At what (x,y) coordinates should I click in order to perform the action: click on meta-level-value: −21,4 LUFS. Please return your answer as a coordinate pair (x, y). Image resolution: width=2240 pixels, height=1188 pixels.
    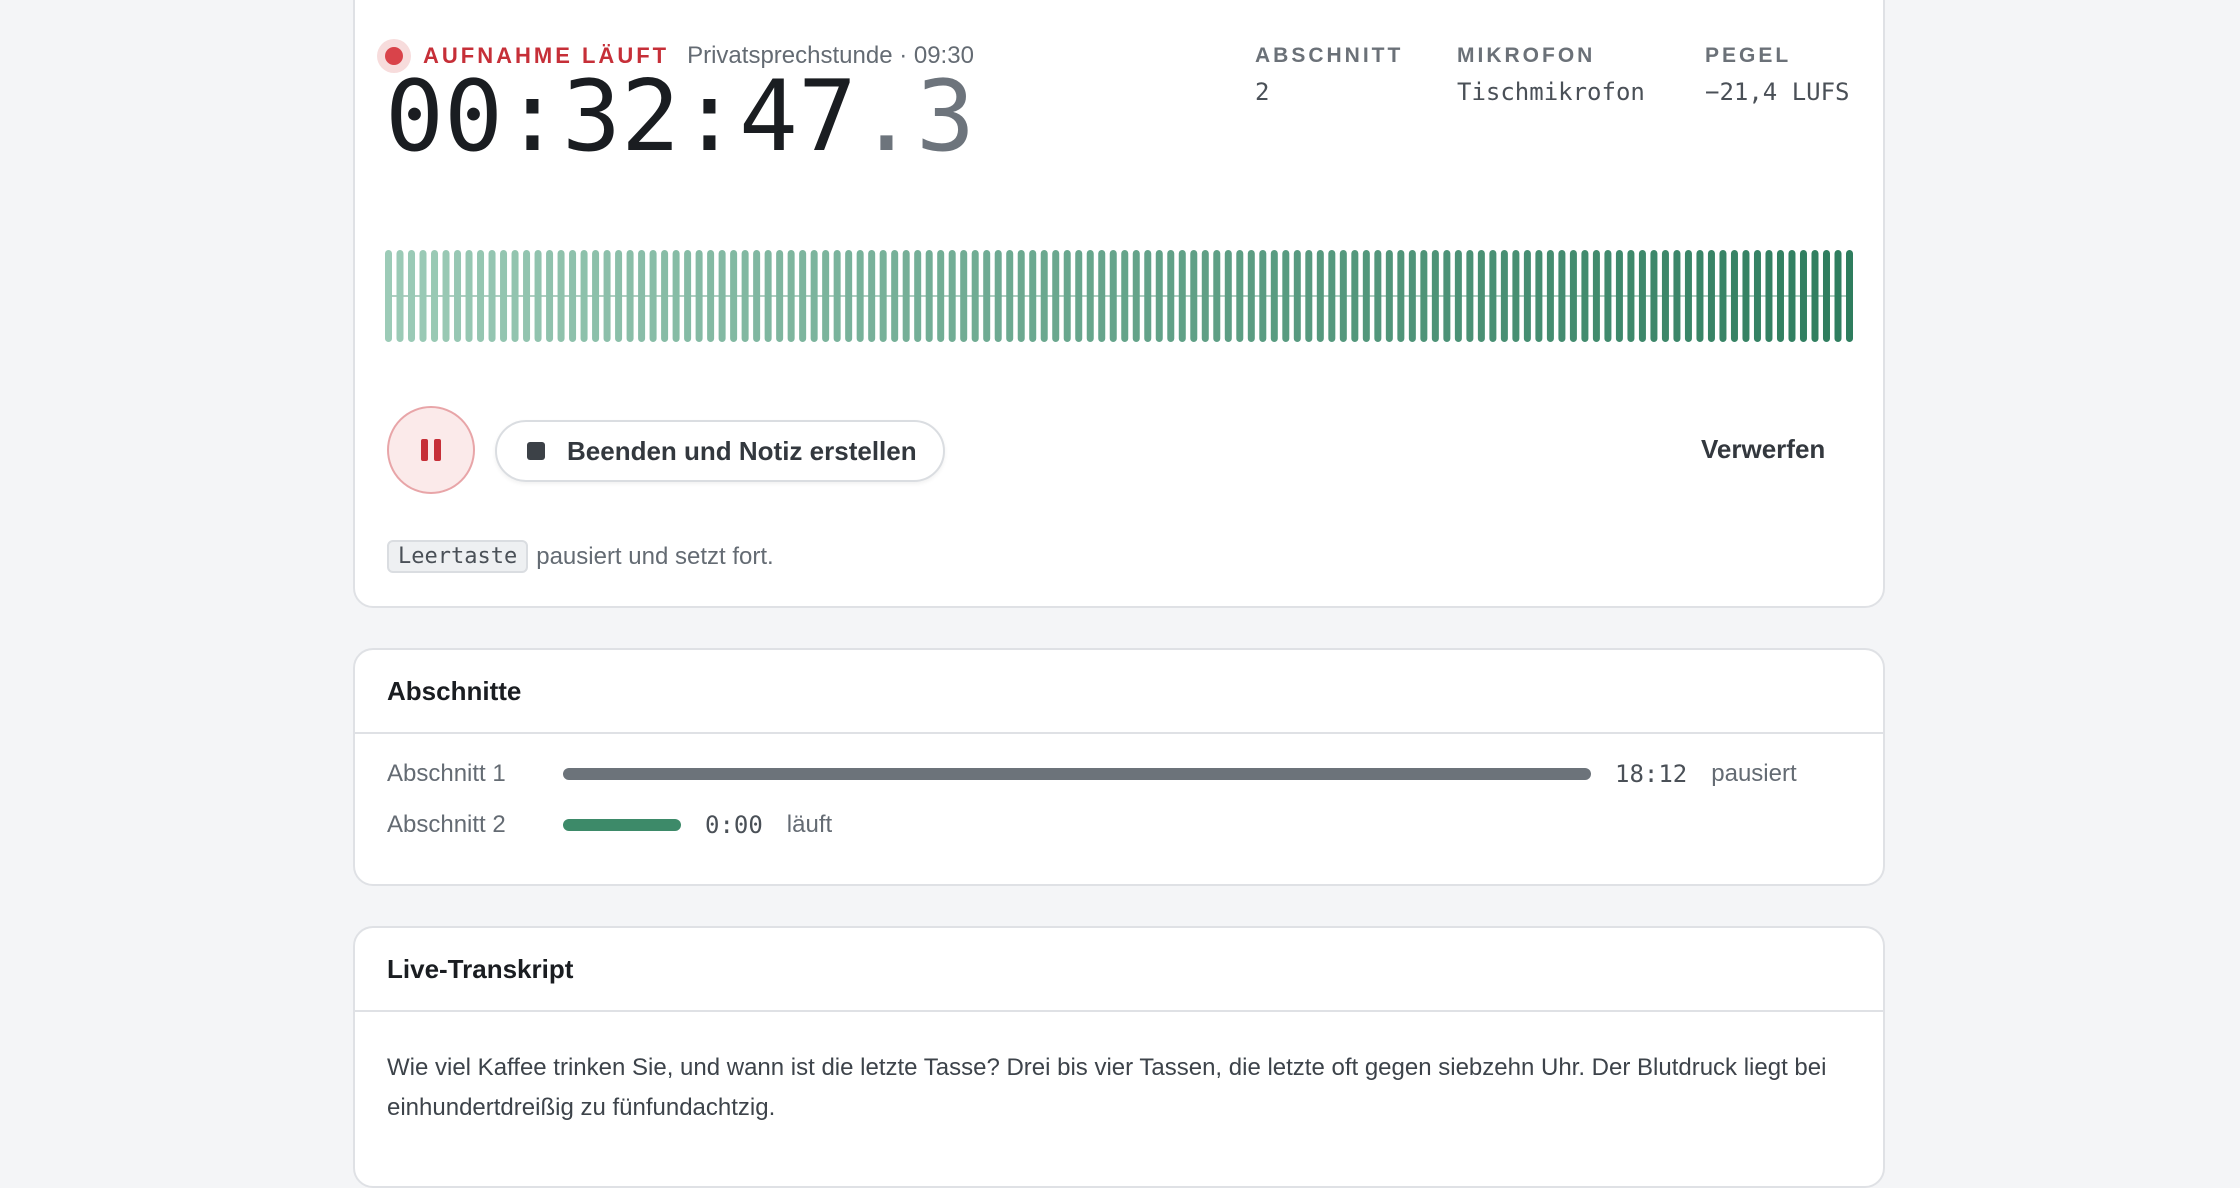
    Looking at the image, I should click on (1777, 92).